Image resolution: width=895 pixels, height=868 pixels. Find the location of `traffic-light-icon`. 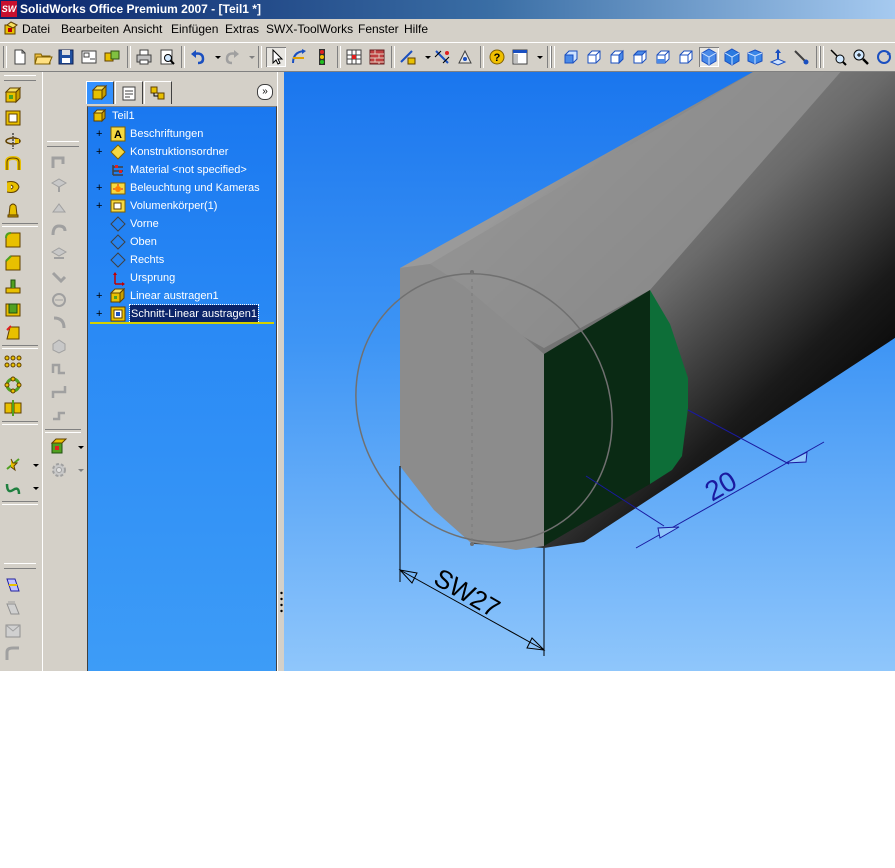

traffic-light-icon is located at coordinates (322, 57).